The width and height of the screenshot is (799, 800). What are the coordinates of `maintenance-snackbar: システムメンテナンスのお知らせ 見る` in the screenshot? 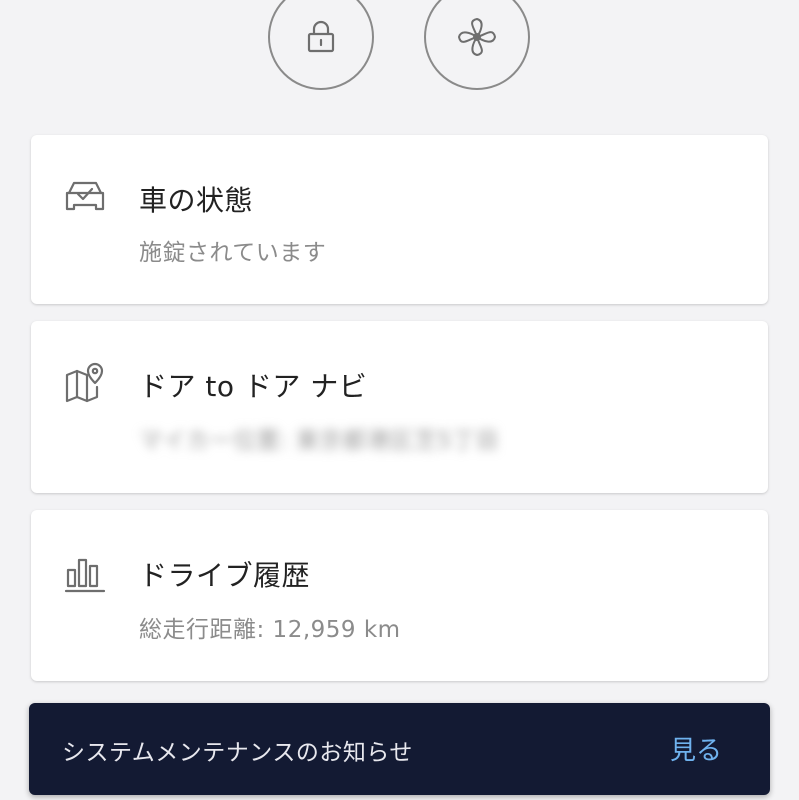 It's located at (399, 749).